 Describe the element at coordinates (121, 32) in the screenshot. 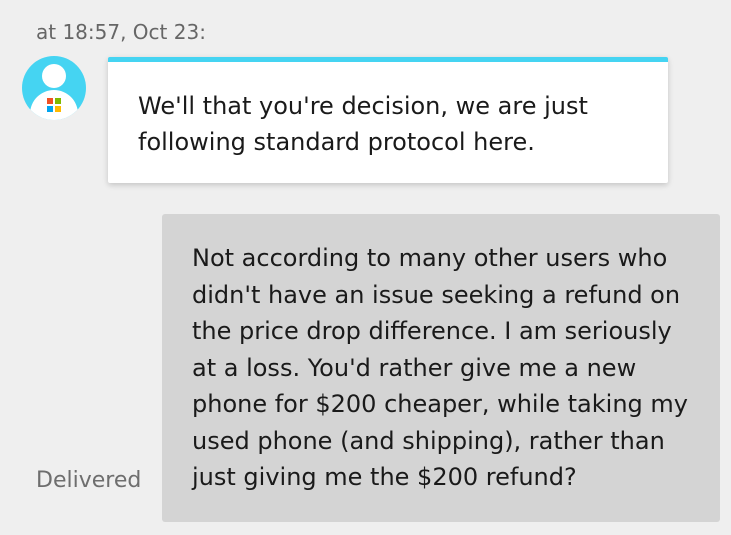

I see `message-timestamp: at 18:57, Oct 23:` at that location.